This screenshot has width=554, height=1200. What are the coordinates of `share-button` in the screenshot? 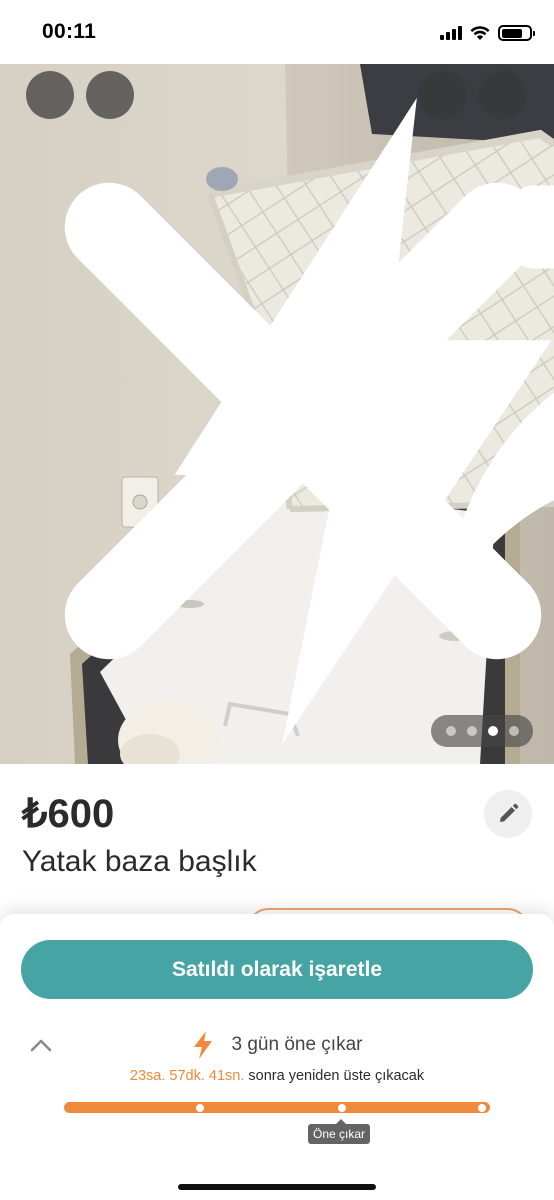 It's located at (486, 342).